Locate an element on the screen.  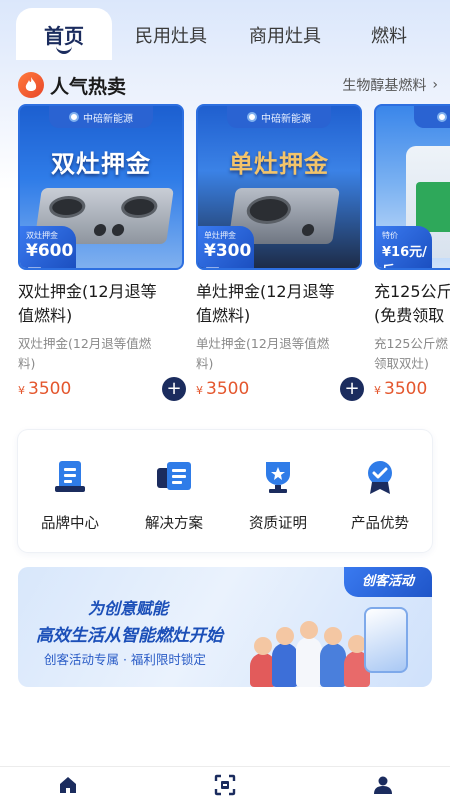
product-subtitle-line: 充125公斤燃 is located at coordinates (411, 343).